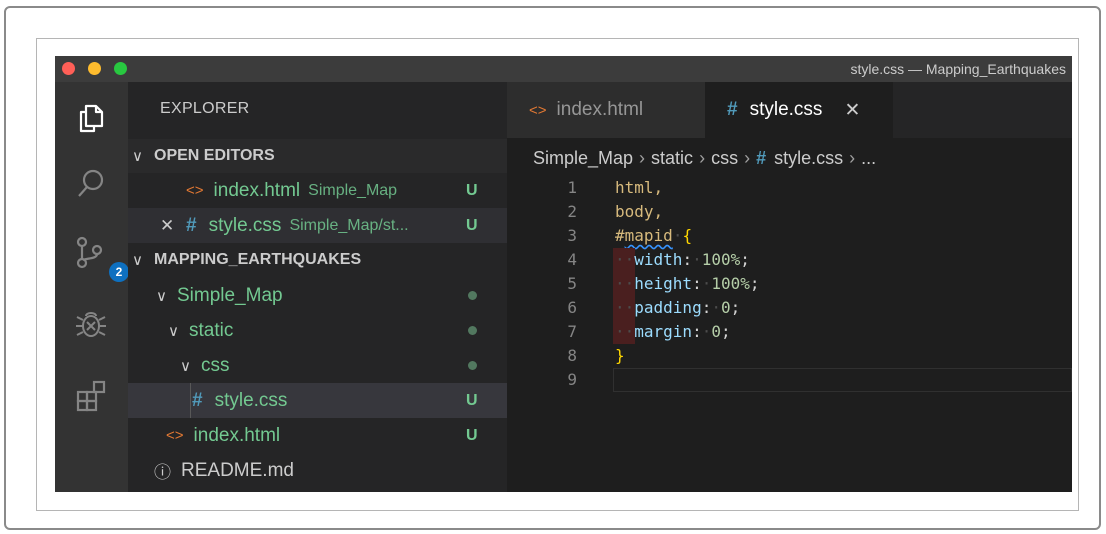  Describe the element at coordinates (205, 108) in the screenshot. I see `explorer-title: EXPLORER` at that location.